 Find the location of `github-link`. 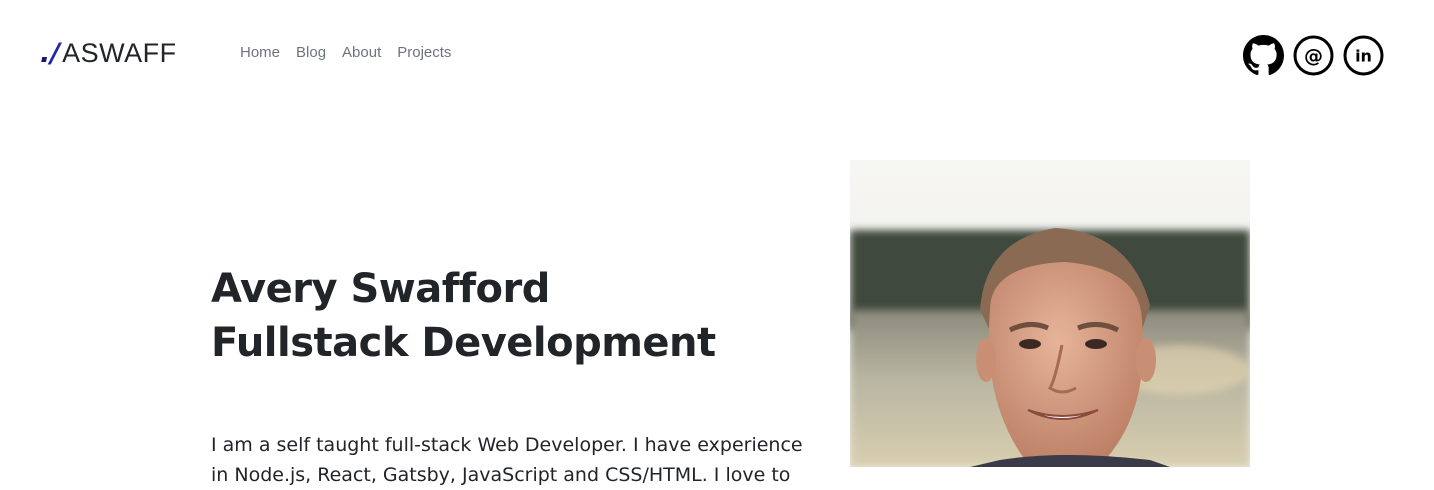

github-link is located at coordinates (1263, 55).